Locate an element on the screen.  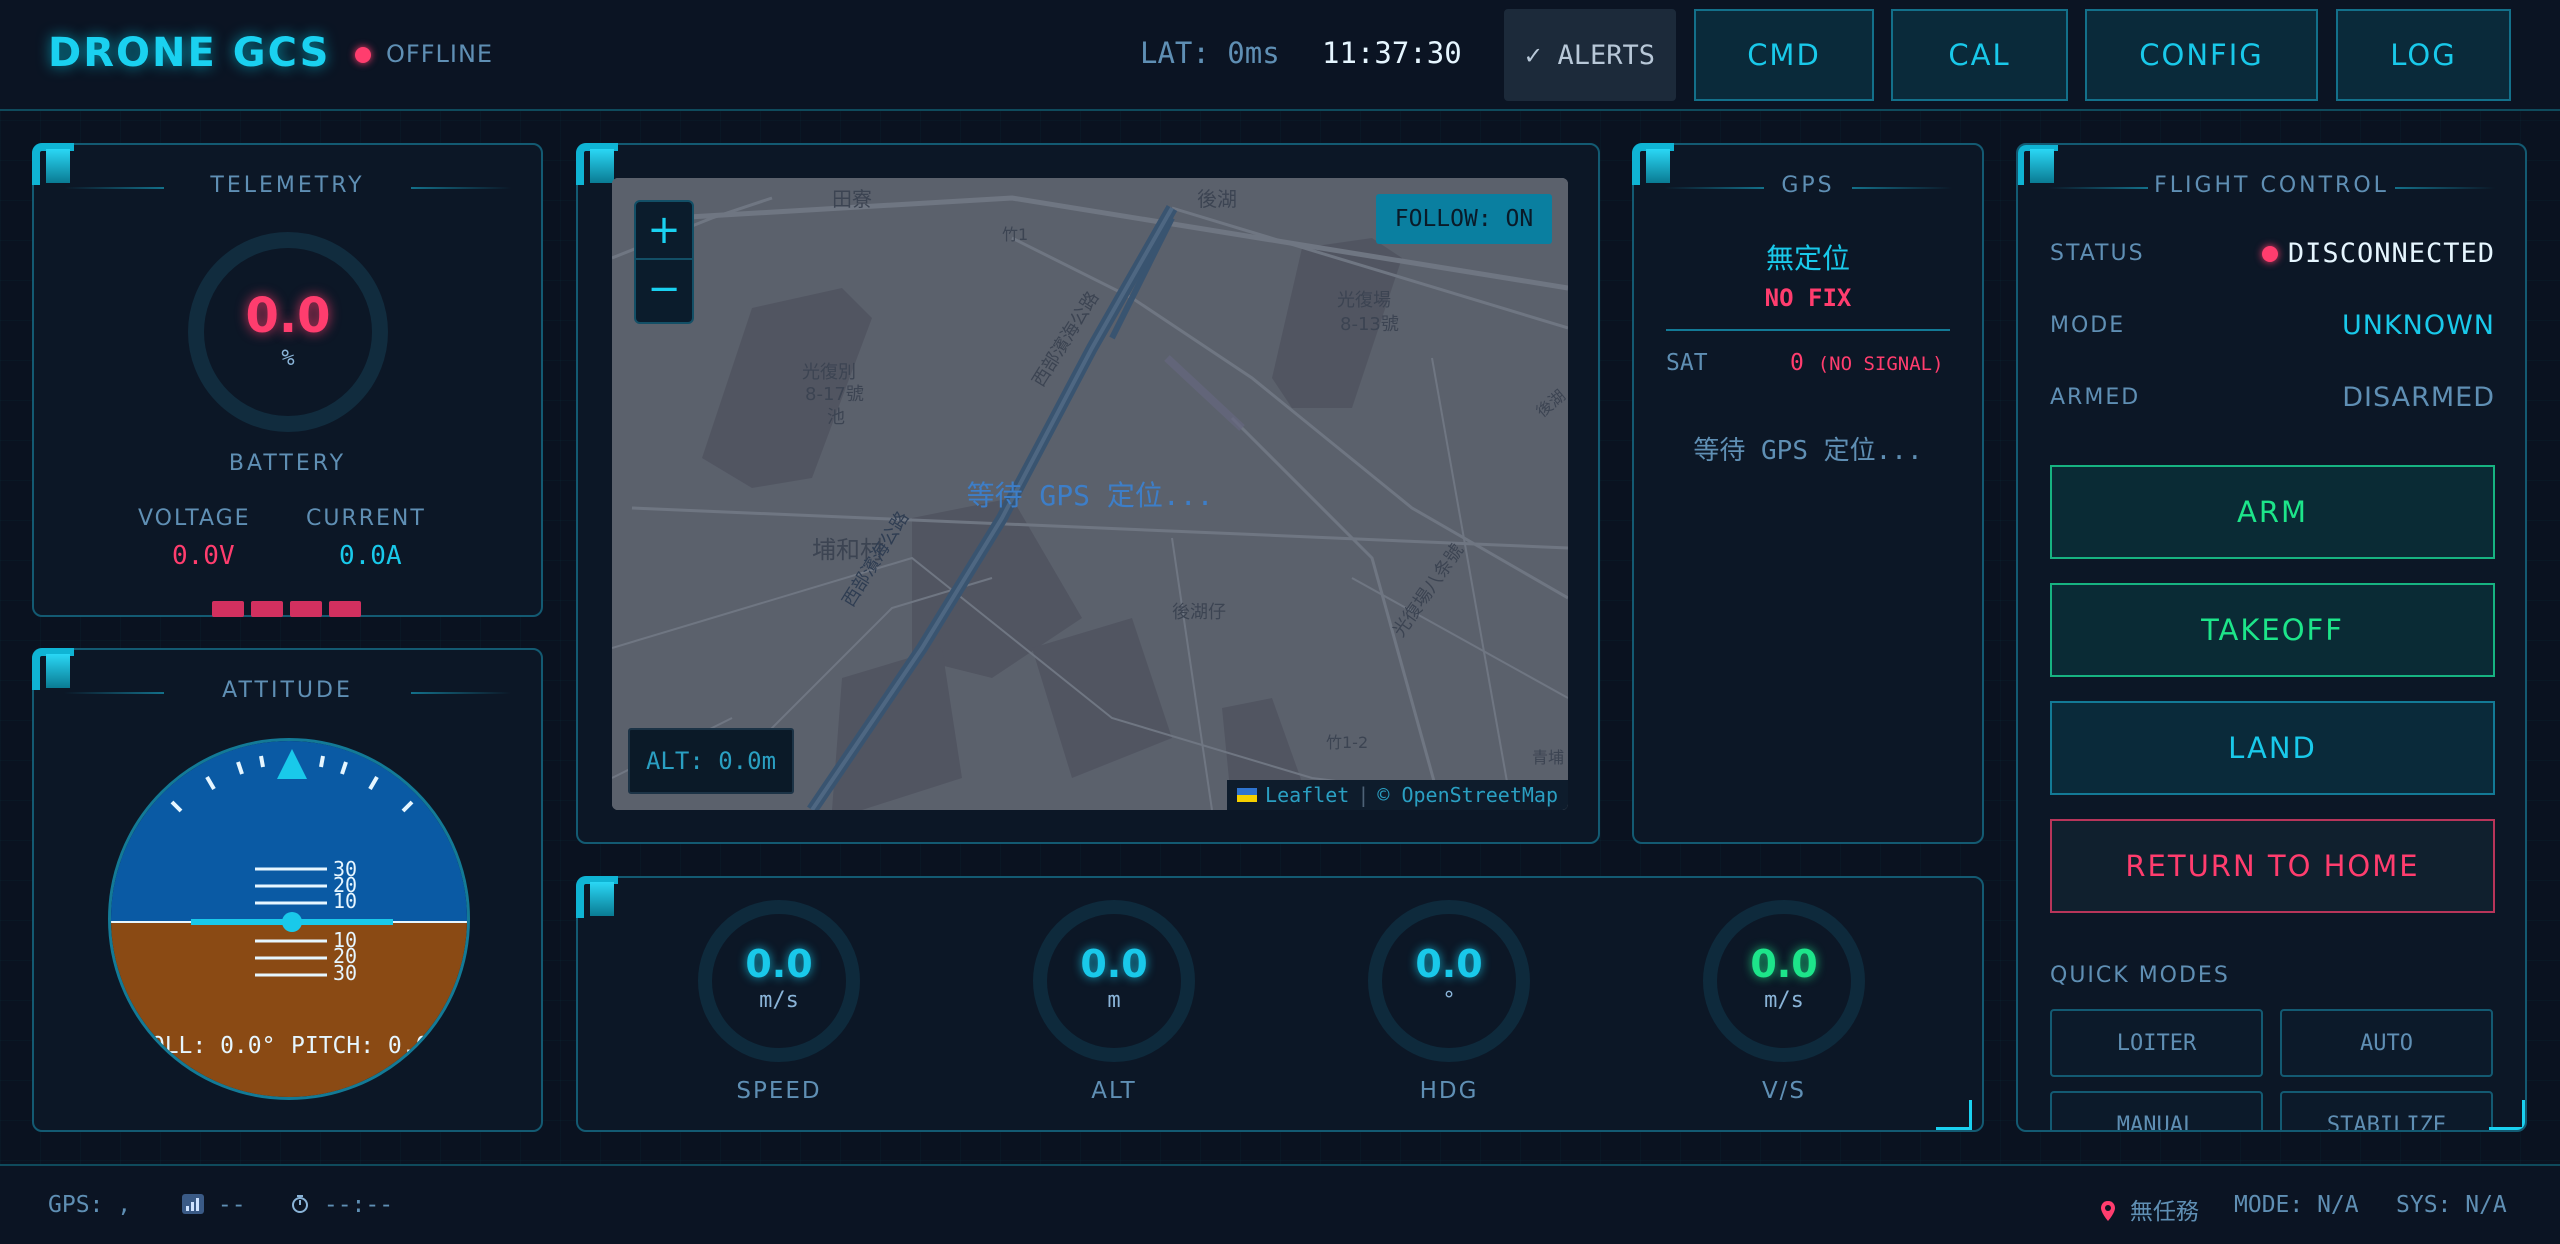
ground is located at coordinates (289, 1009).